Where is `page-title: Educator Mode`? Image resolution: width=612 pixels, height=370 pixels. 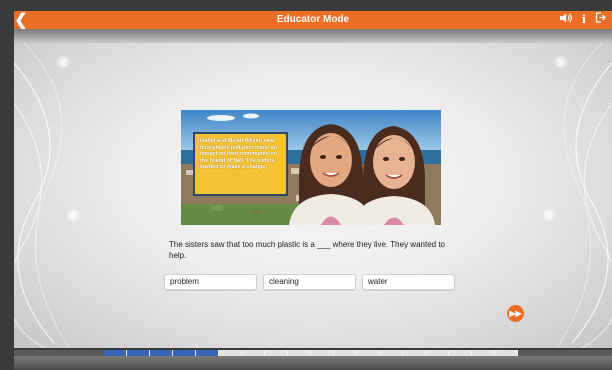 page-title: Educator Mode is located at coordinates (313, 19).